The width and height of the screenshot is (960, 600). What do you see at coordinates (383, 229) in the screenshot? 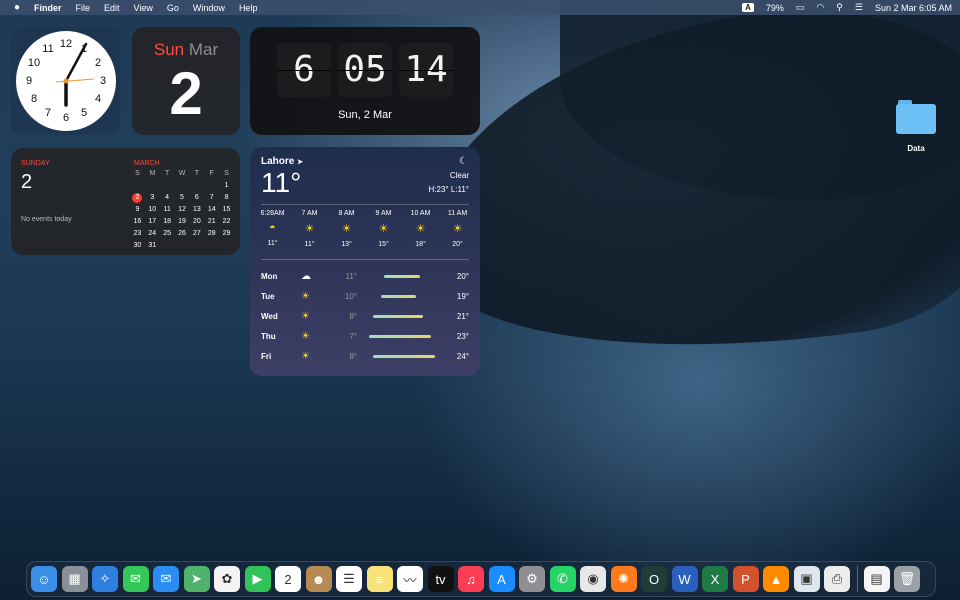
I see `hourly-forecast-item: 9 AM ☀ 15°` at bounding box center [383, 229].